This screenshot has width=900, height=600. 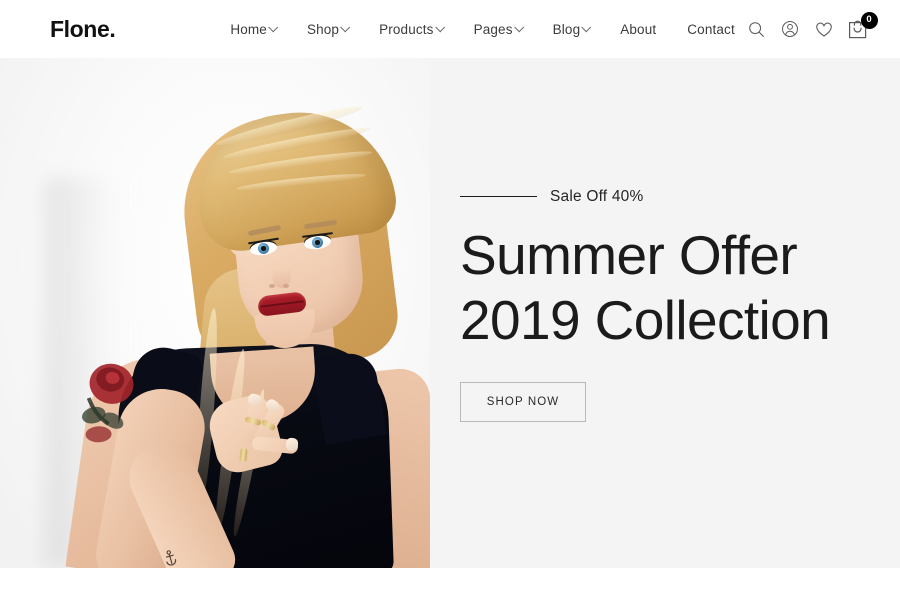 What do you see at coordinates (645, 319) in the screenshot?
I see `hero-title-line-2: 2019 Collection` at bounding box center [645, 319].